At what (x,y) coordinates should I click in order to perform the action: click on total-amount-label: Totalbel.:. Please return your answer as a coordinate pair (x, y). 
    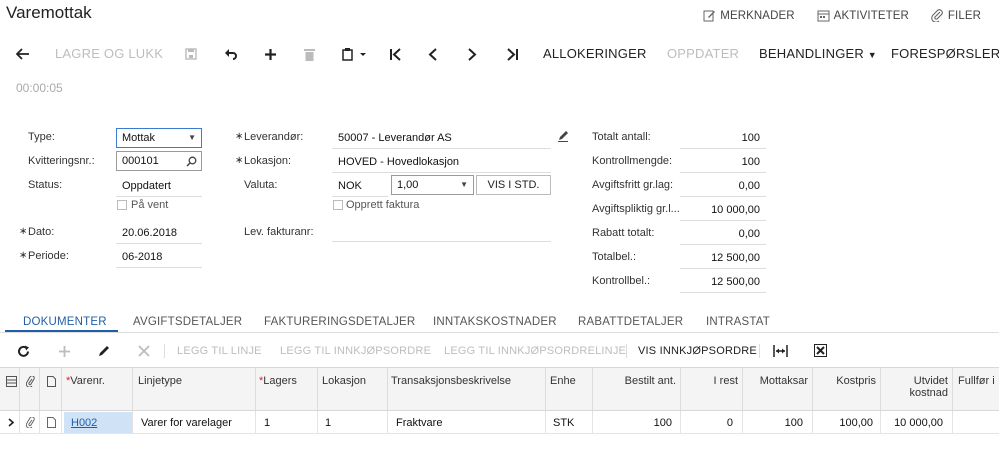
    Looking at the image, I should click on (614, 257).